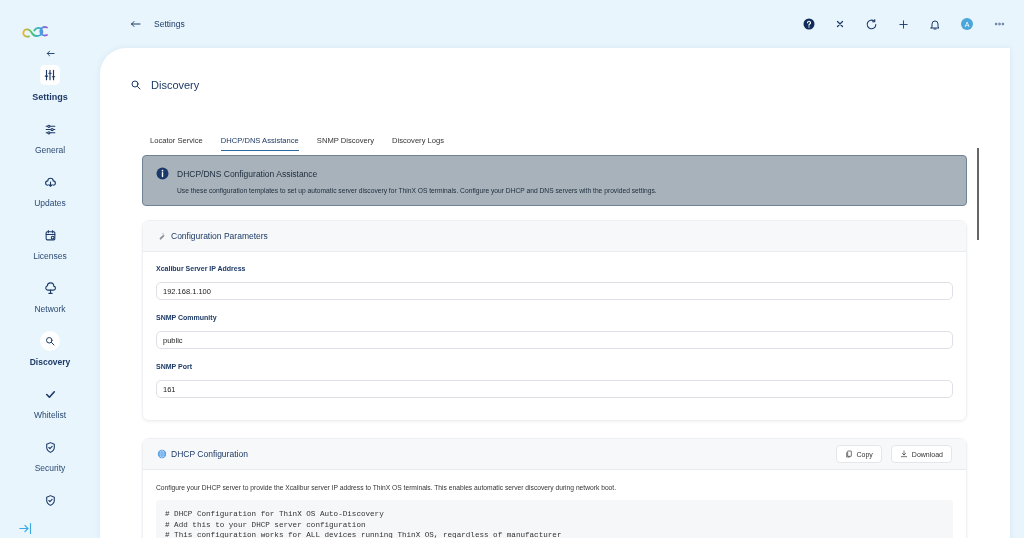  Describe the element at coordinates (209, 454) in the screenshot. I see `card-title: DHCP Configuration` at that location.